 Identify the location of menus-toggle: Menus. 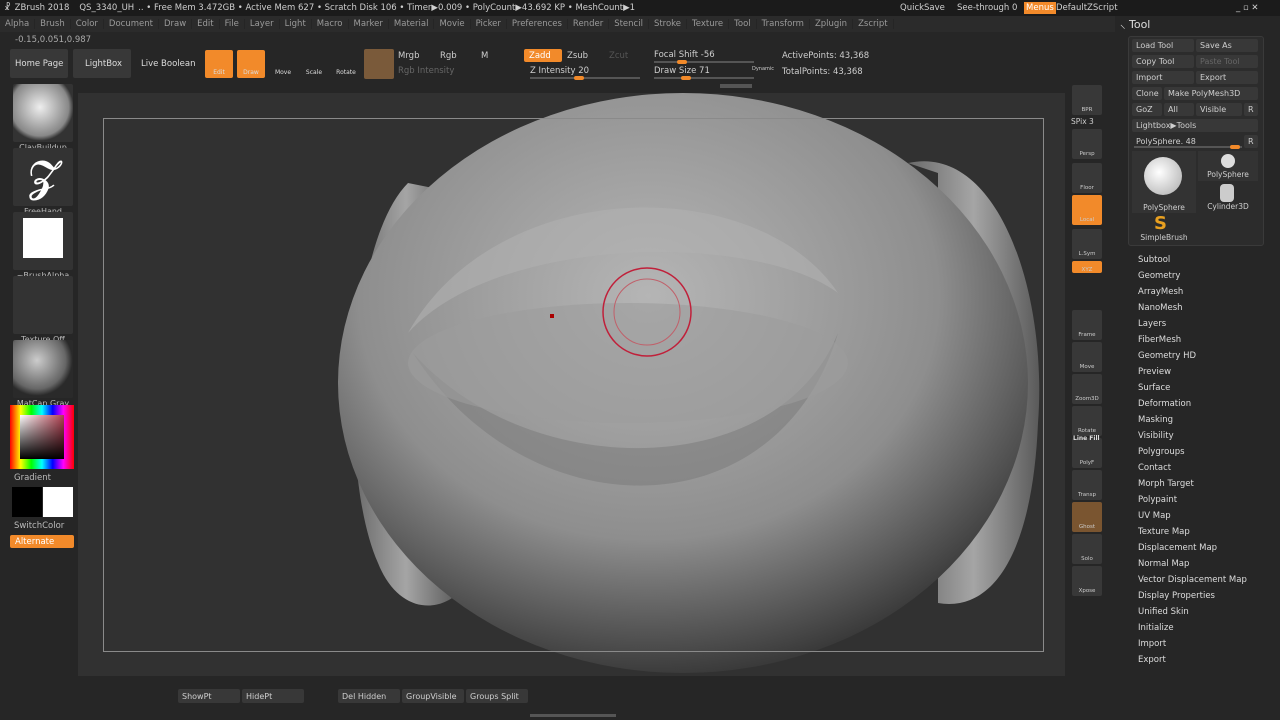
(1040, 8).